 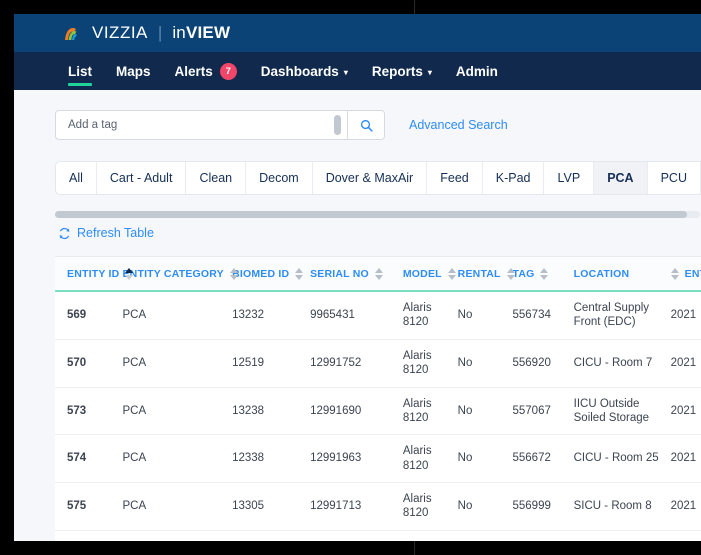 I want to click on column-header-label: TAG, so click(x=523, y=274).